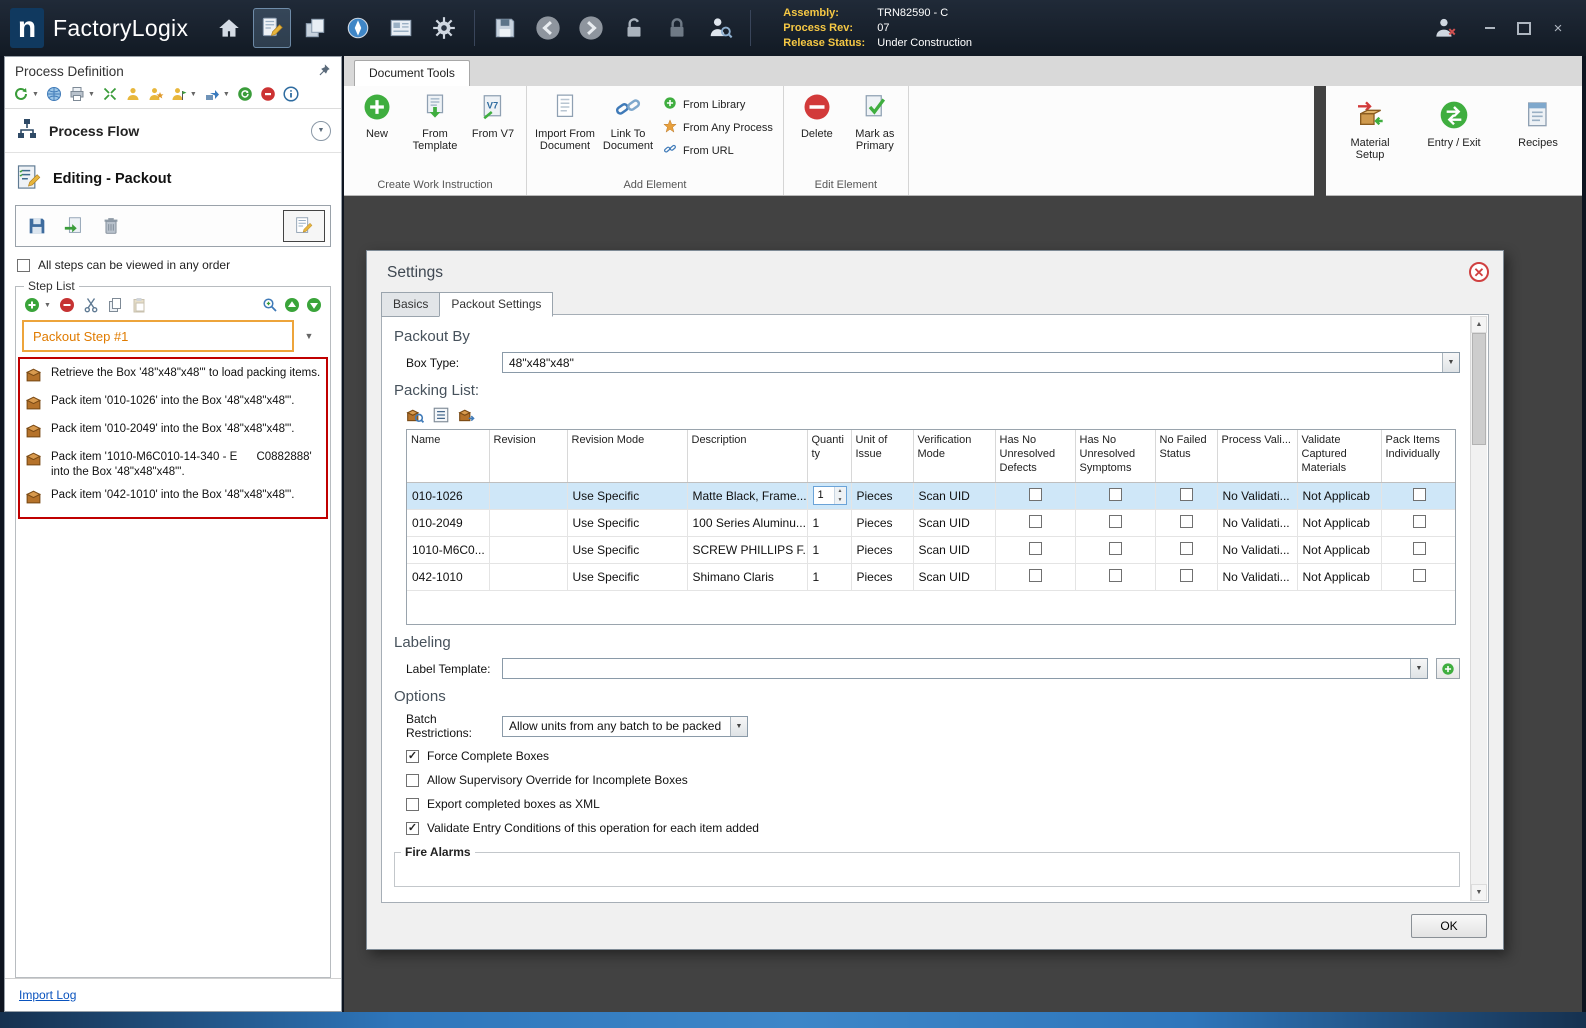 Image resolution: width=1586 pixels, height=1028 pixels. Describe the element at coordinates (358, 28) in the screenshot. I see `navigator-icon` at that location.